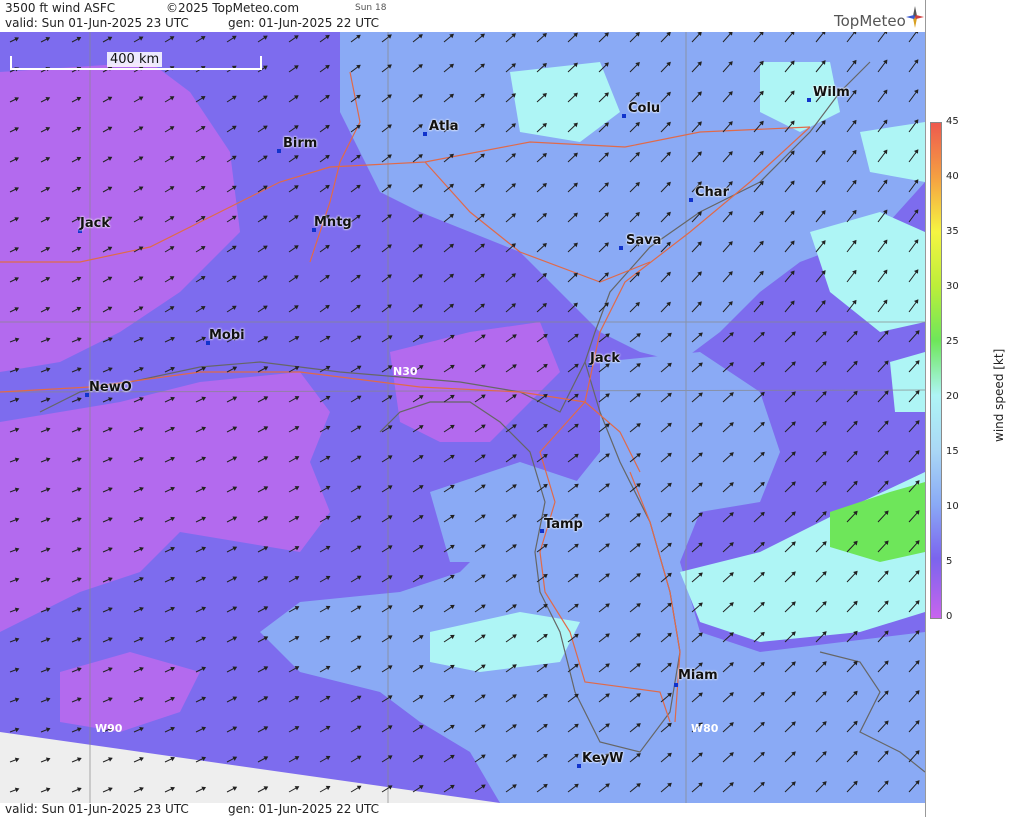  Describe the element at coordinates (952, 341) in the screenshot. I see `legend-tick: 25` at that location.